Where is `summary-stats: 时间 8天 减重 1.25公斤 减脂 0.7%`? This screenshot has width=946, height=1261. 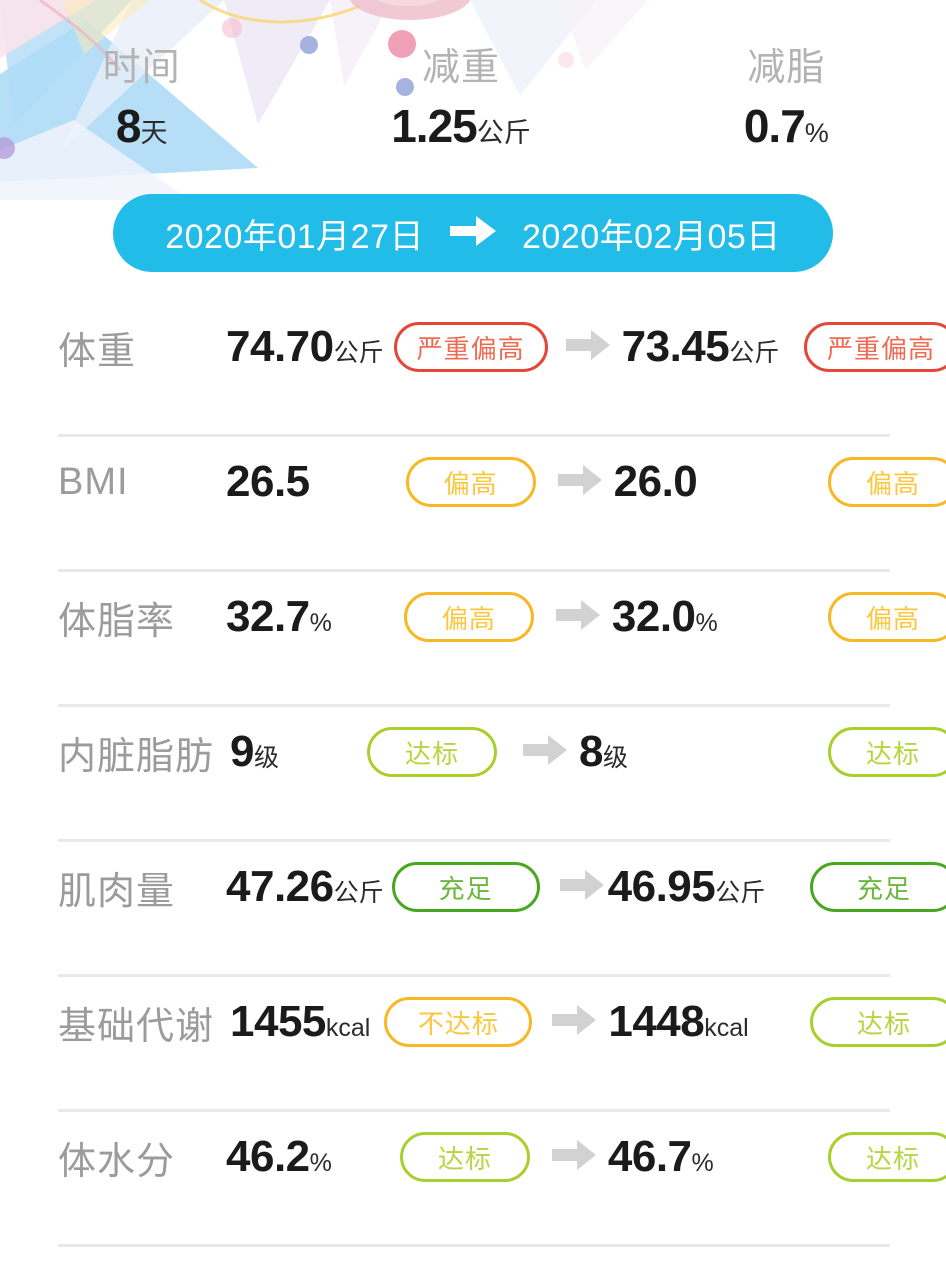 summary-stats: 时间 8天 减重 1.25公斤 减脂 0.7% is located at coordinates (473, 105).